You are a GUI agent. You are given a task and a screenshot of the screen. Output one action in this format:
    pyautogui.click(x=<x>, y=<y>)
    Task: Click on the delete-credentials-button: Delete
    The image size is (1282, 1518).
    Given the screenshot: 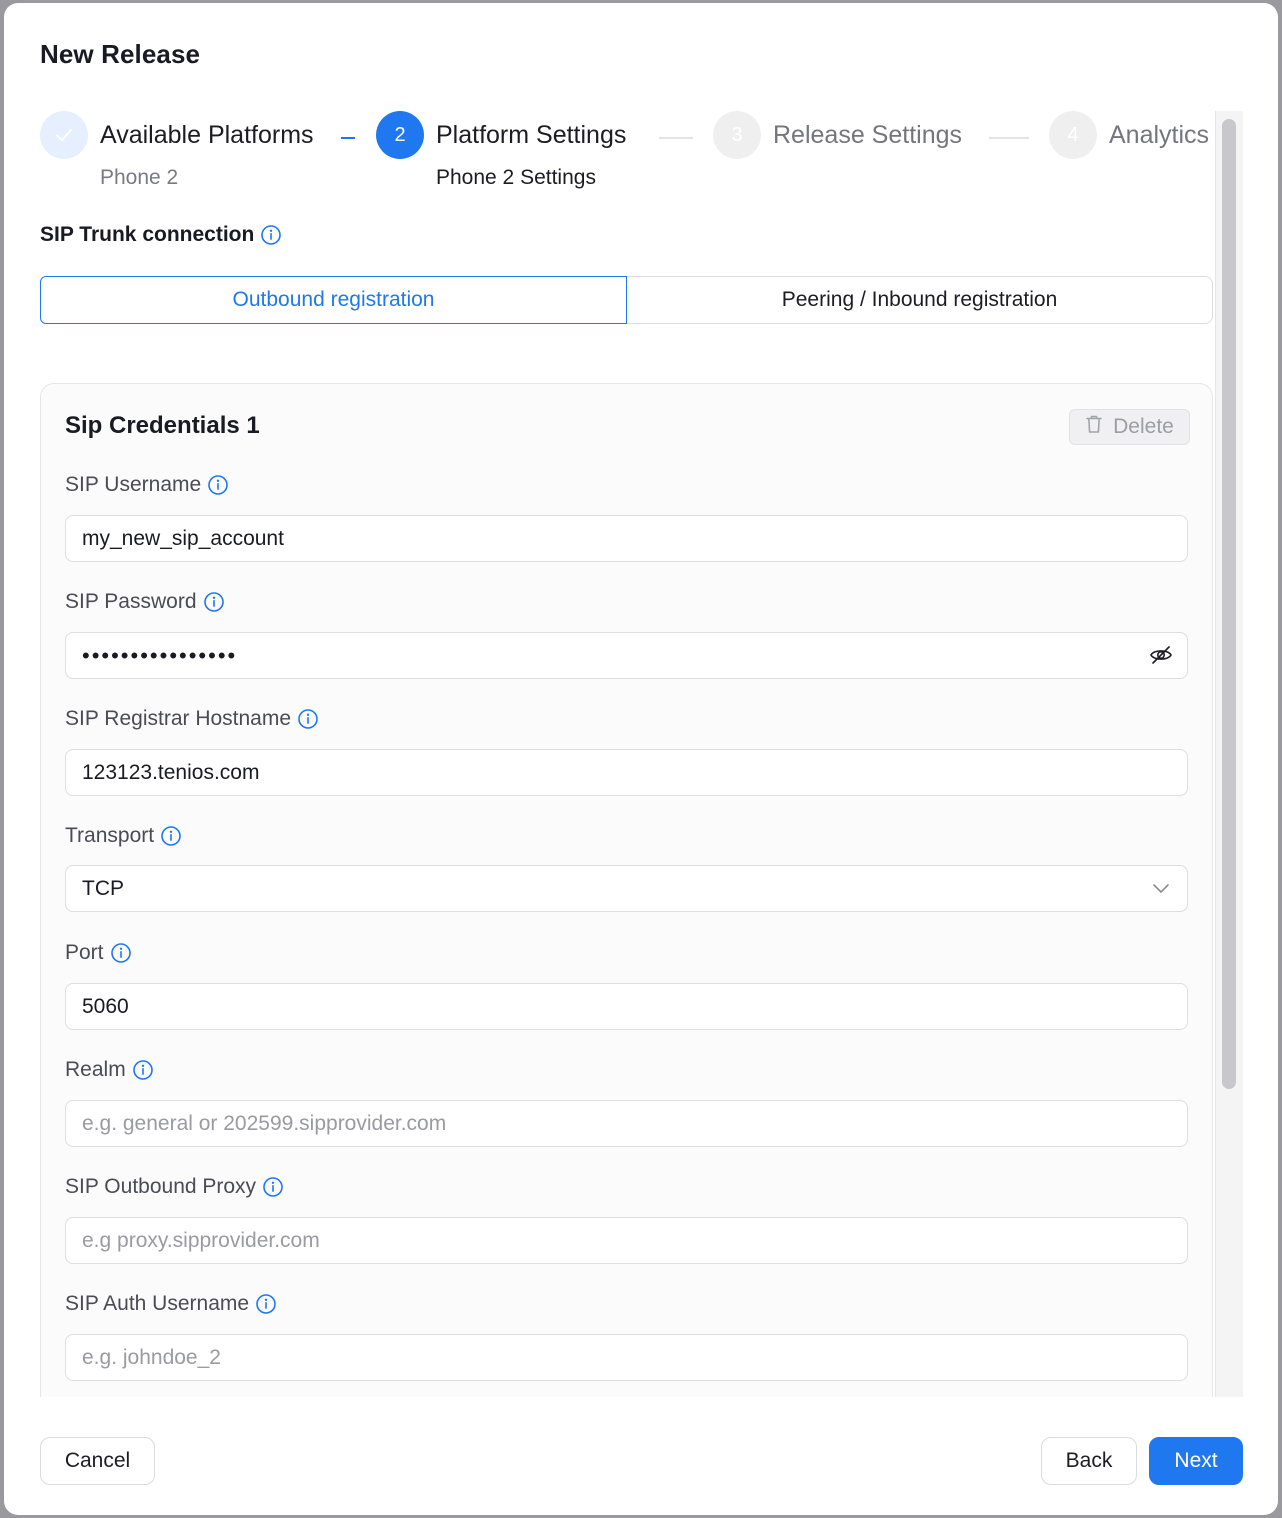 What is the action you would take?
    pyautogui.click(x=1129, y=427)
    